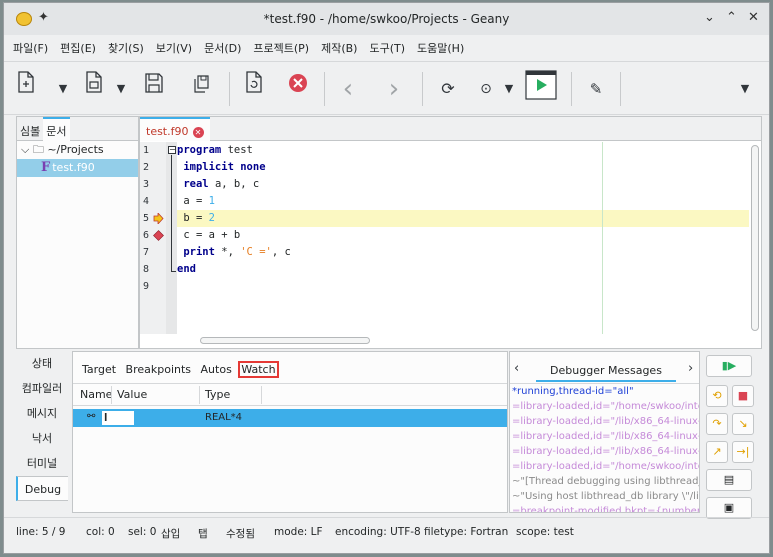 The width and height of the screenshot is (773, 557). Describe the element at coordinates (596, 89) in the screenshot. I see `color-picker-icon: ✎` at that location.